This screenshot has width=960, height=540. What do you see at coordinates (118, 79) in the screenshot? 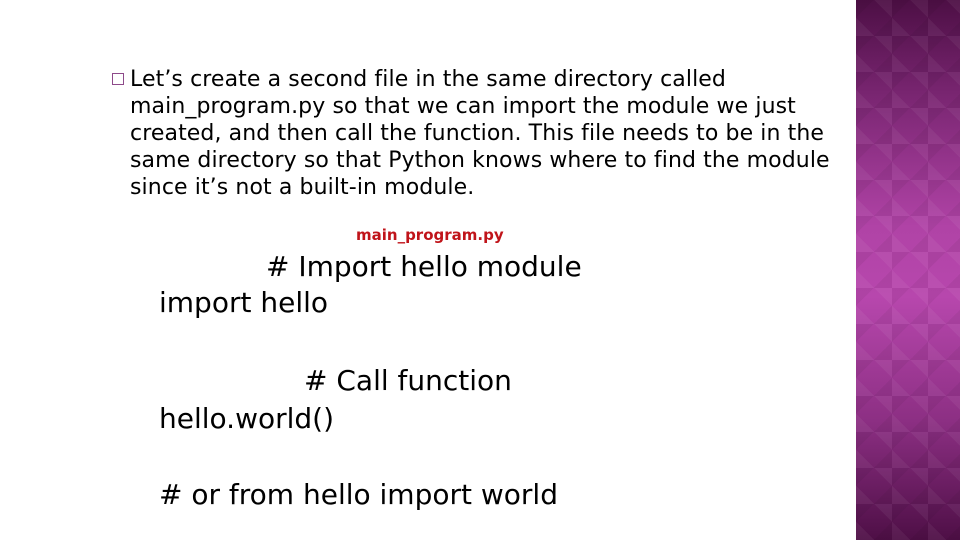
I see `hollow-square-bullet-icon` at bounding box center [118, 79].